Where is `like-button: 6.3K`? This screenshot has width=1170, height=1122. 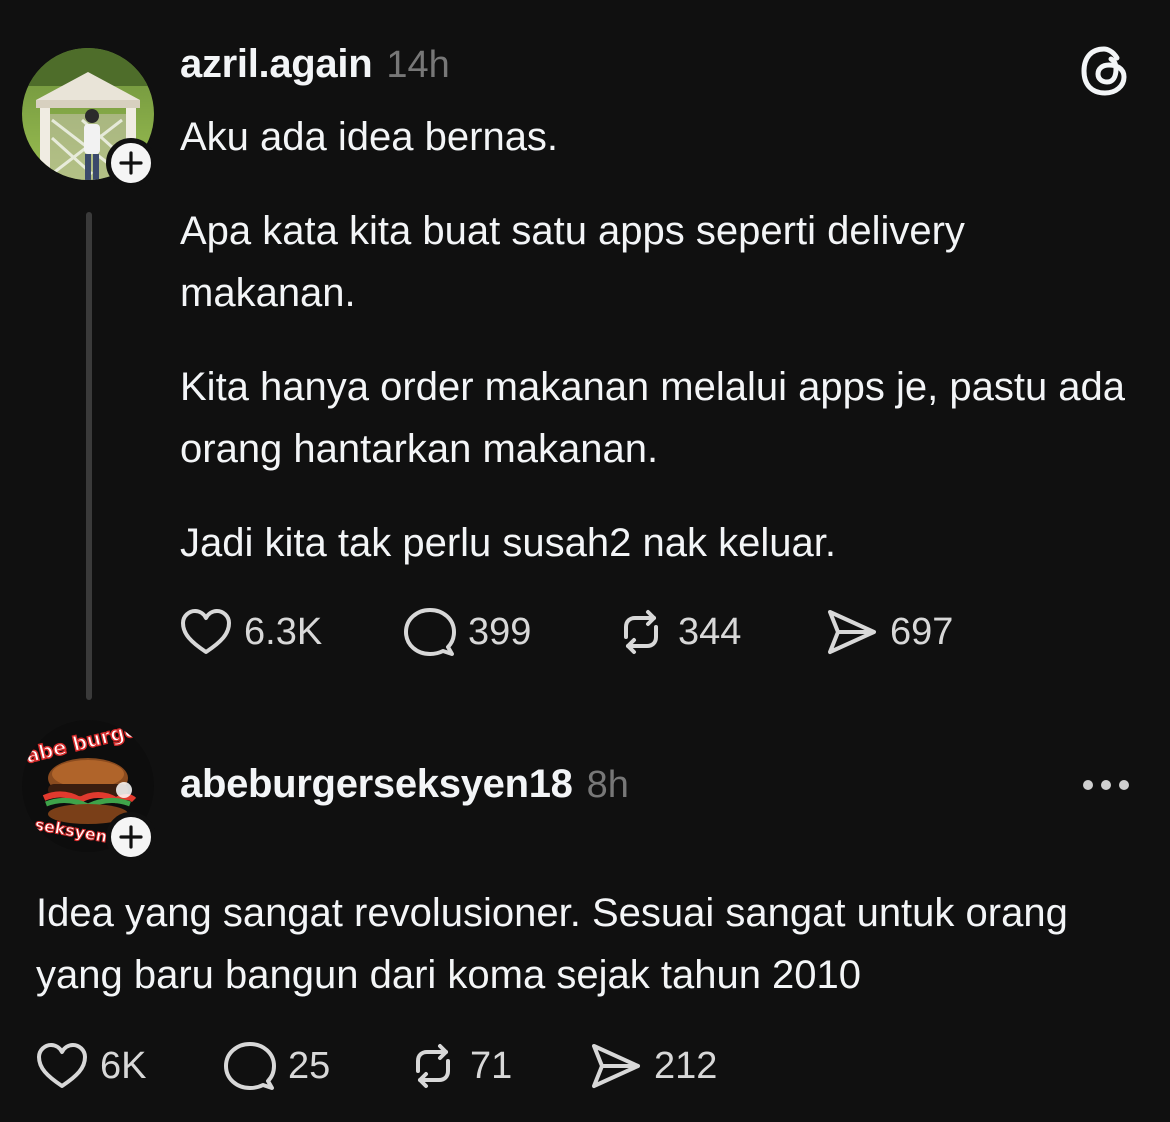 like-button: 6.3K is located at coordinates (251, 632).